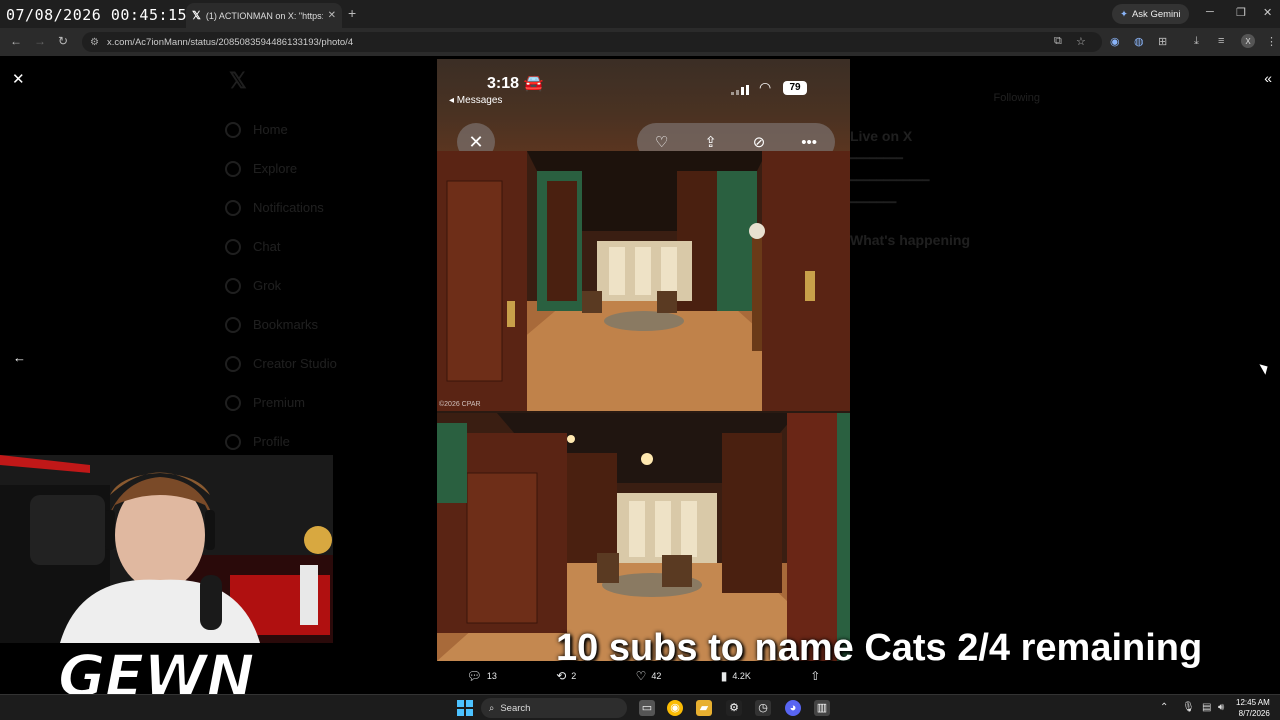 Image resolution: width=1280 pixels, height=720 pixels. I want to click on nav-item-label: Chat, so click(267, 246).